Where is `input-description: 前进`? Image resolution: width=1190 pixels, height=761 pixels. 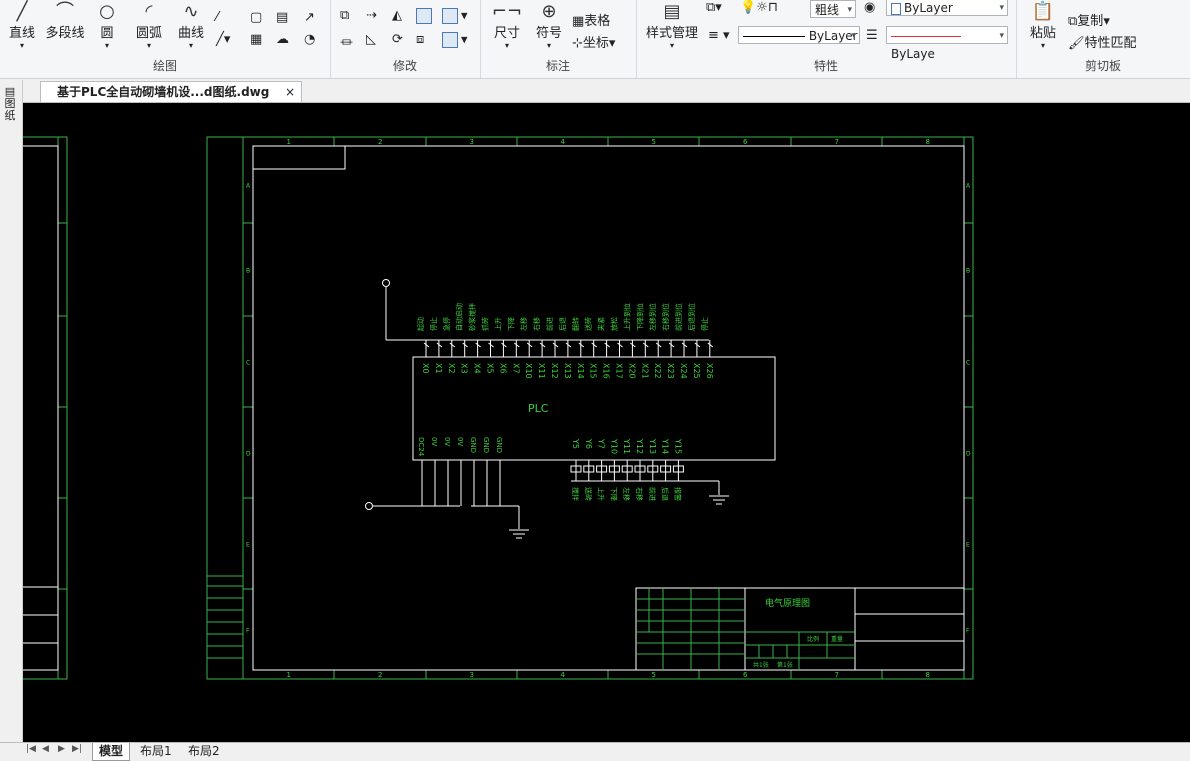
input-description: 前进 is located at coordinates (549, 324).